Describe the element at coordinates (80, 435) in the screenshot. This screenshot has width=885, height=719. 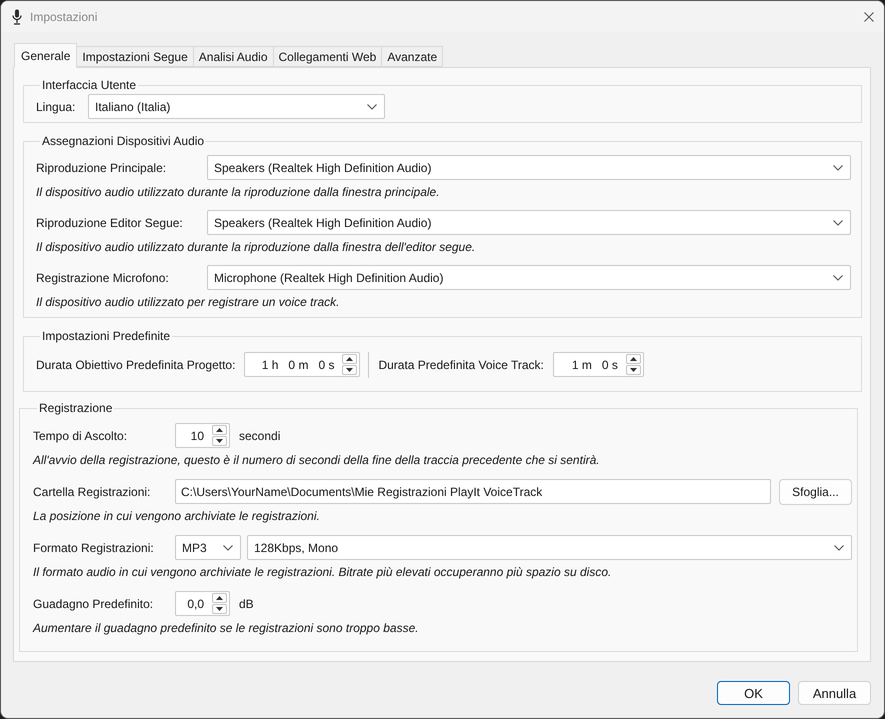
I see `field-label: Tempo di Ascolto:` at that location.